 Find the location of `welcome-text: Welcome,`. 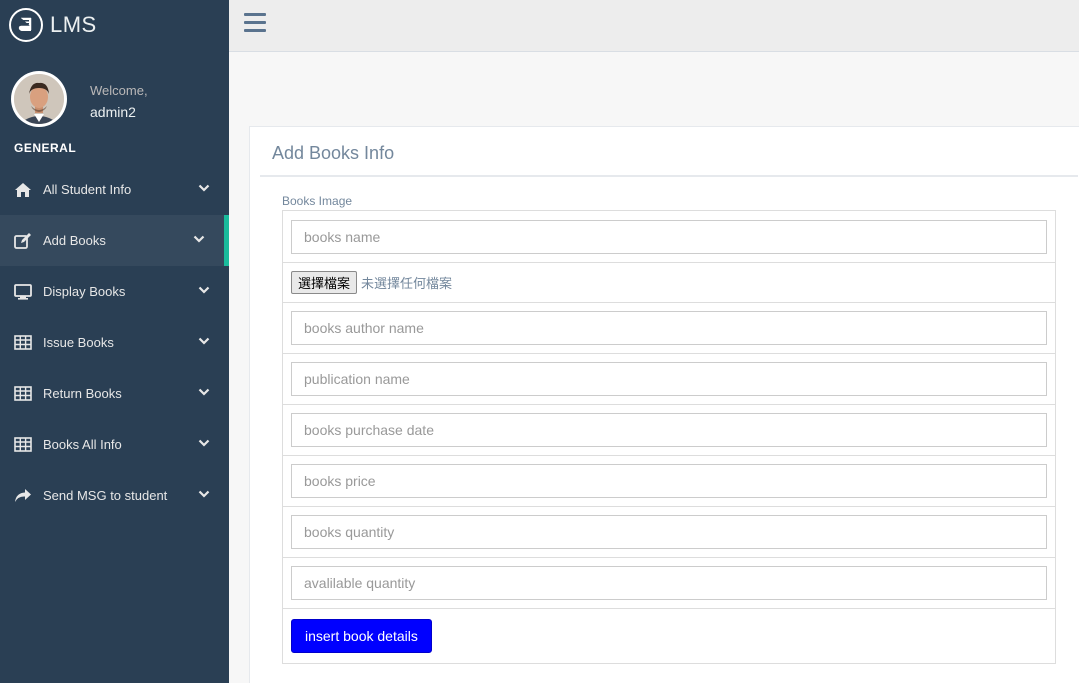

welcome-text: Welcome, is located at coordinates (119, 90).